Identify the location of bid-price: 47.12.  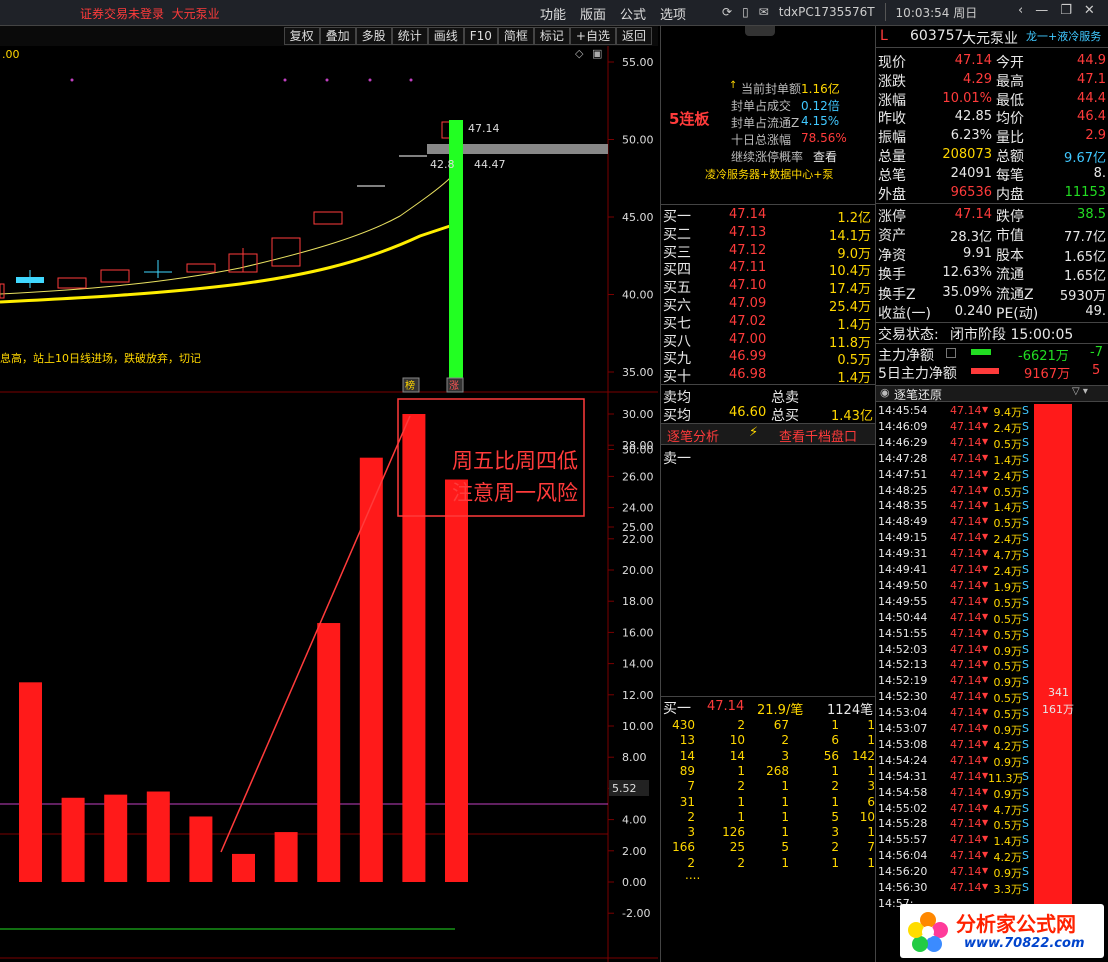
(748, 250).